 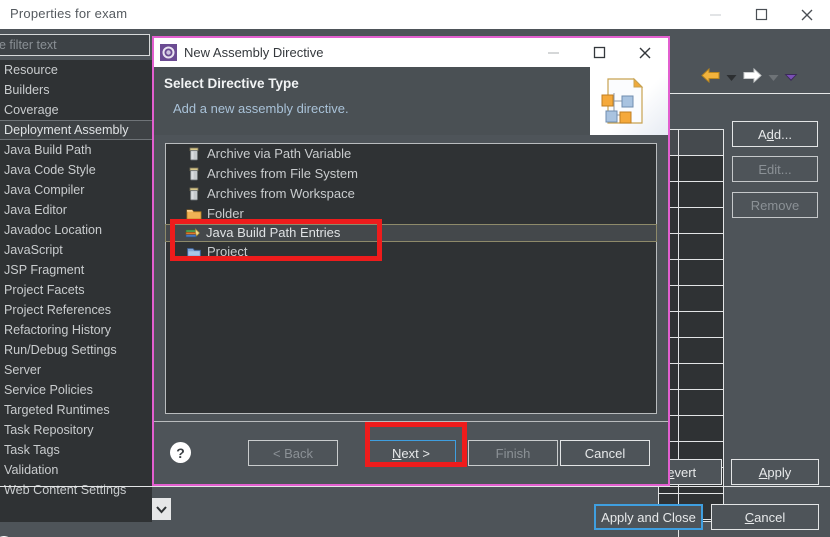 What do you see at coordinates (193, 233) in the screenshot?
I see `books-icon` at bounding box center [193, 233].